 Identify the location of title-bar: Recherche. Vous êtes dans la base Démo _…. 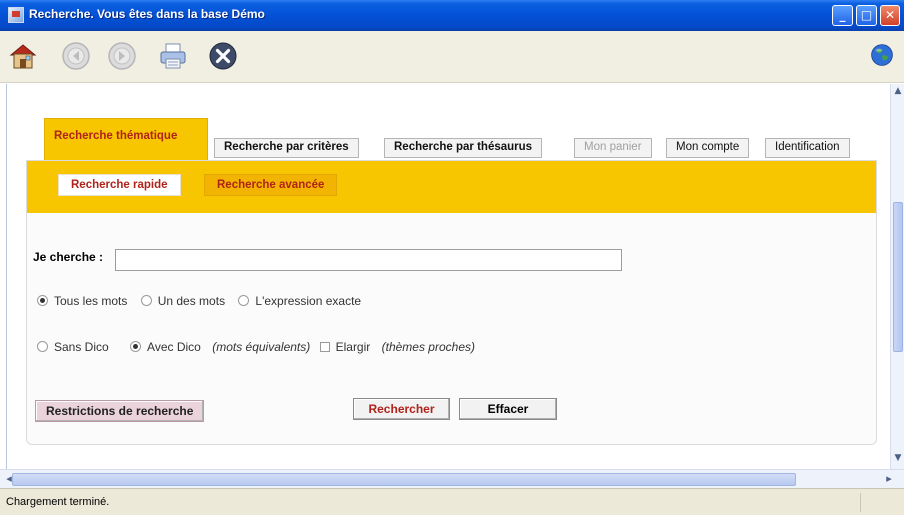
(452, 15).